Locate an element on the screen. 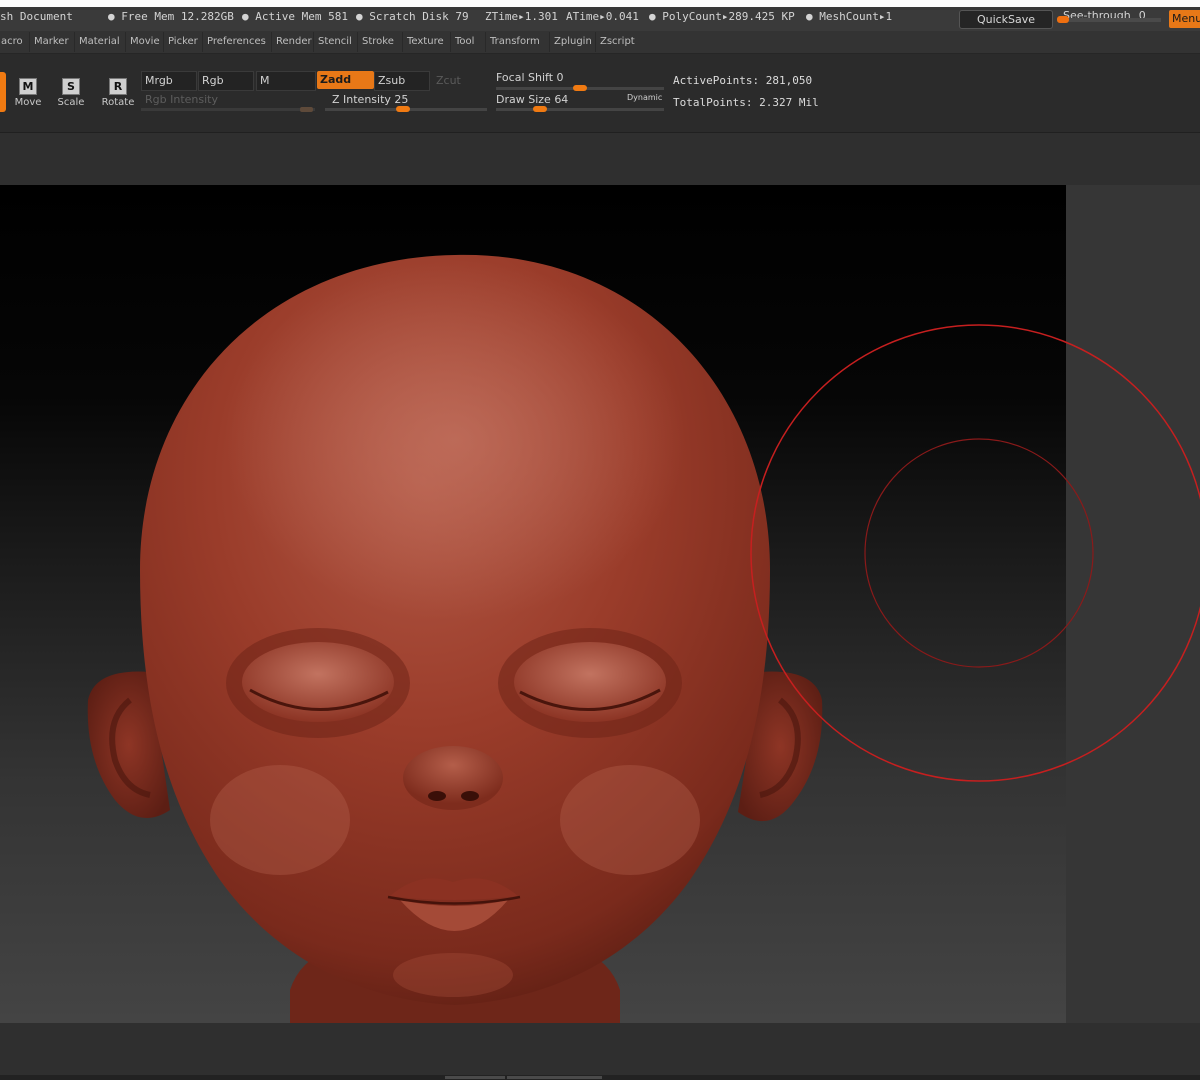 The height and width of the screenshot is (1080, 1200). bottom-status-line is located at coordinates (600, 1077).